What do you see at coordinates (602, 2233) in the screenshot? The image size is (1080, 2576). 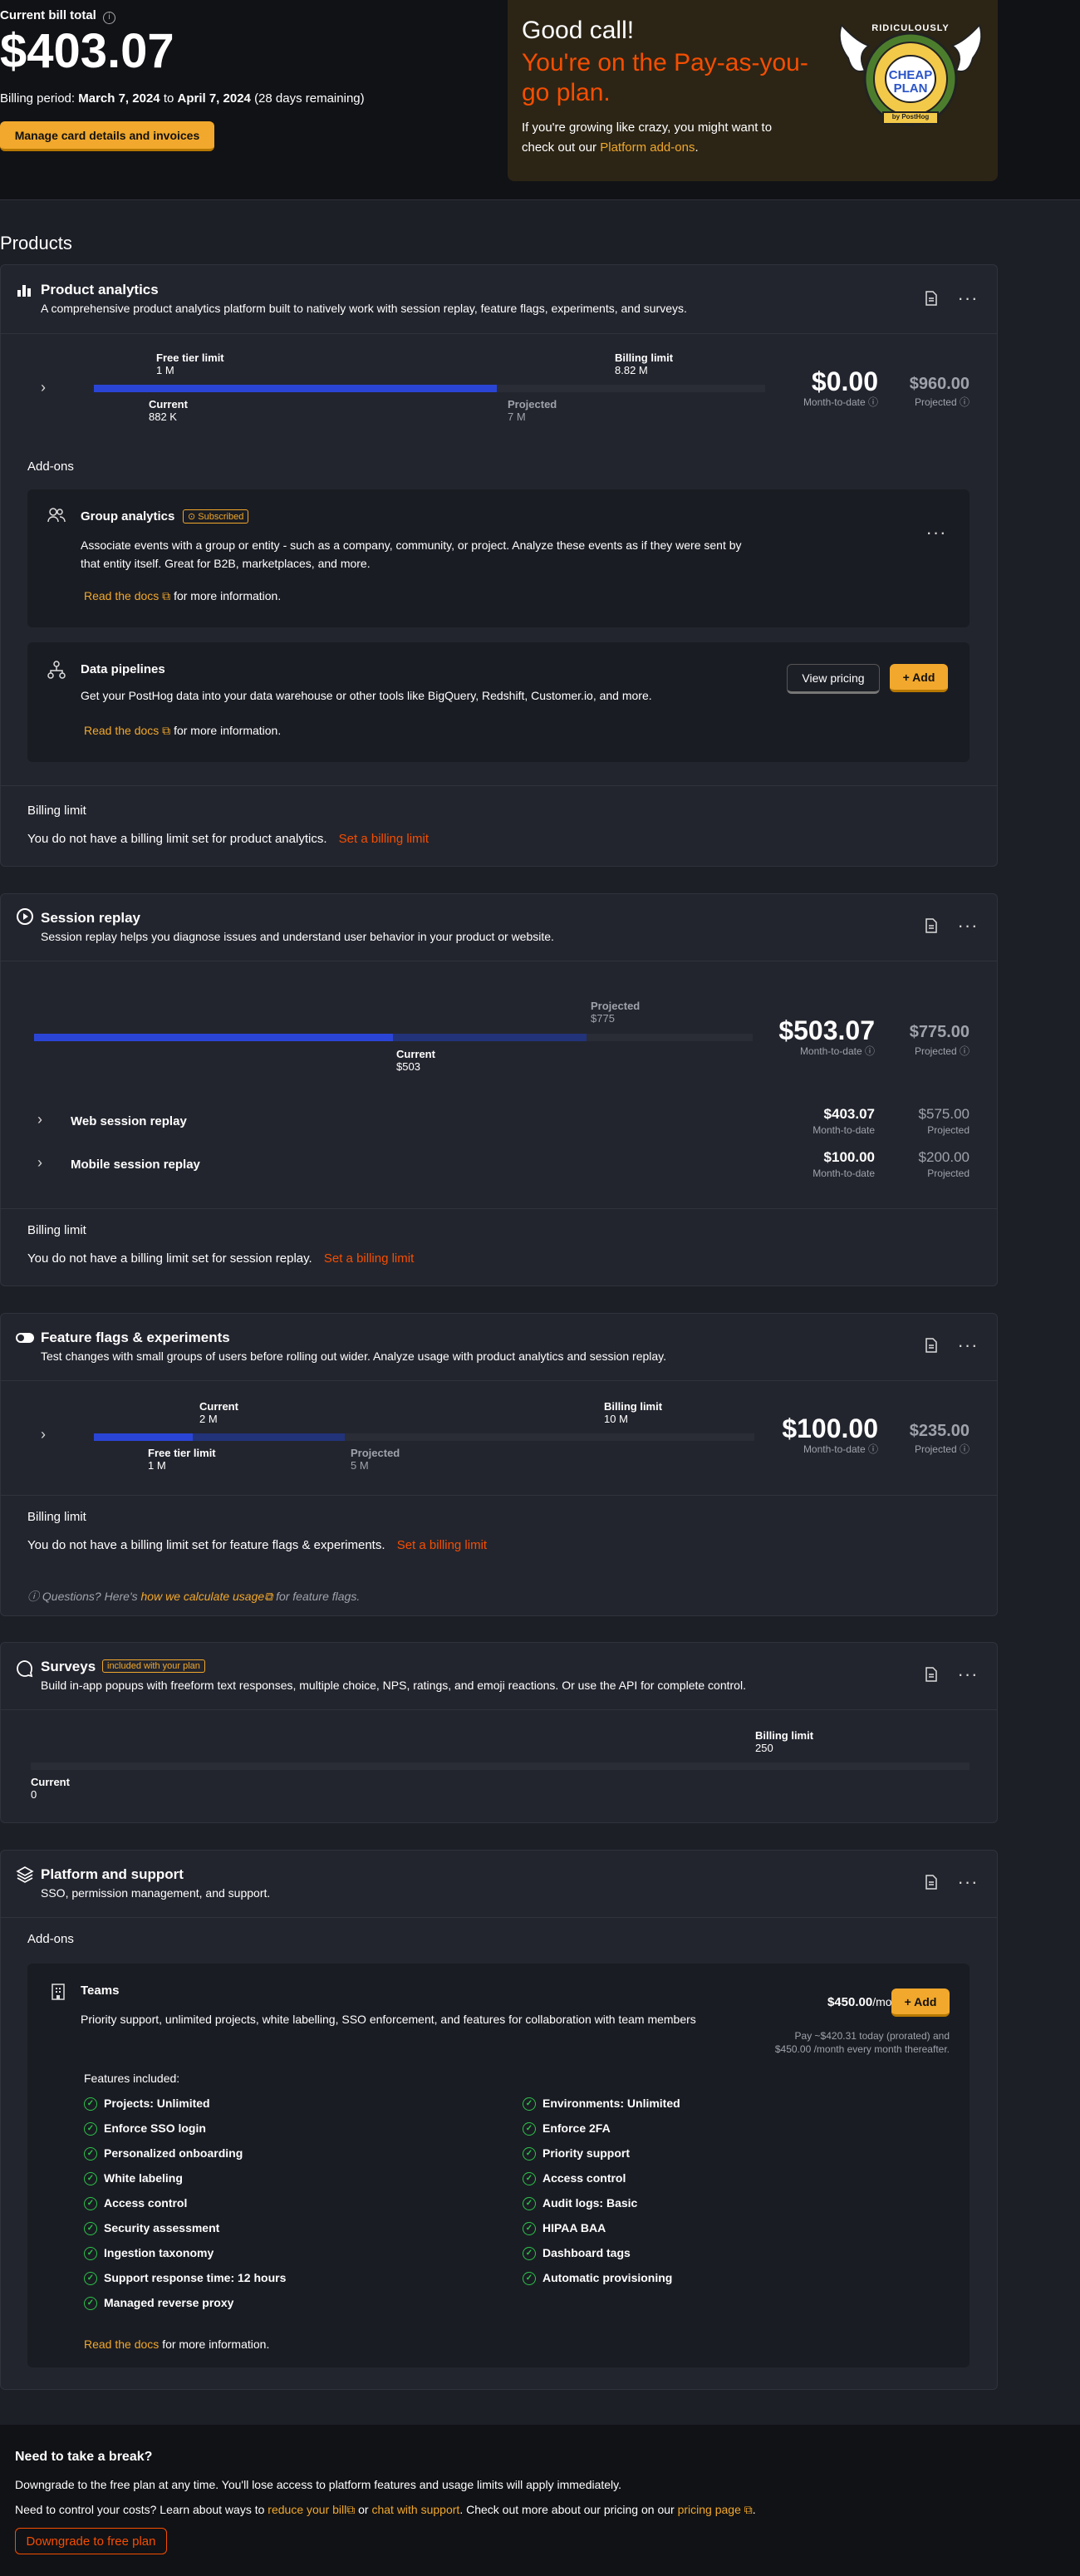 I see `feature-item: ✓ HIPAA BAA` at bounding box center [602, 2233].